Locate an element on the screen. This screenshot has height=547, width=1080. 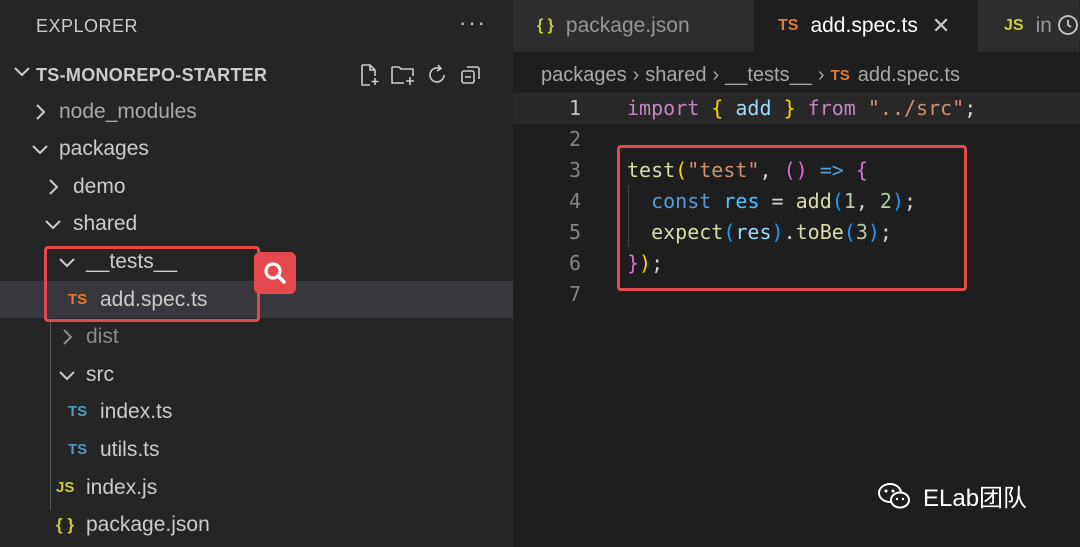
project-root: TS-MONOREPO-STARTER is located at coordinates (256, 75).